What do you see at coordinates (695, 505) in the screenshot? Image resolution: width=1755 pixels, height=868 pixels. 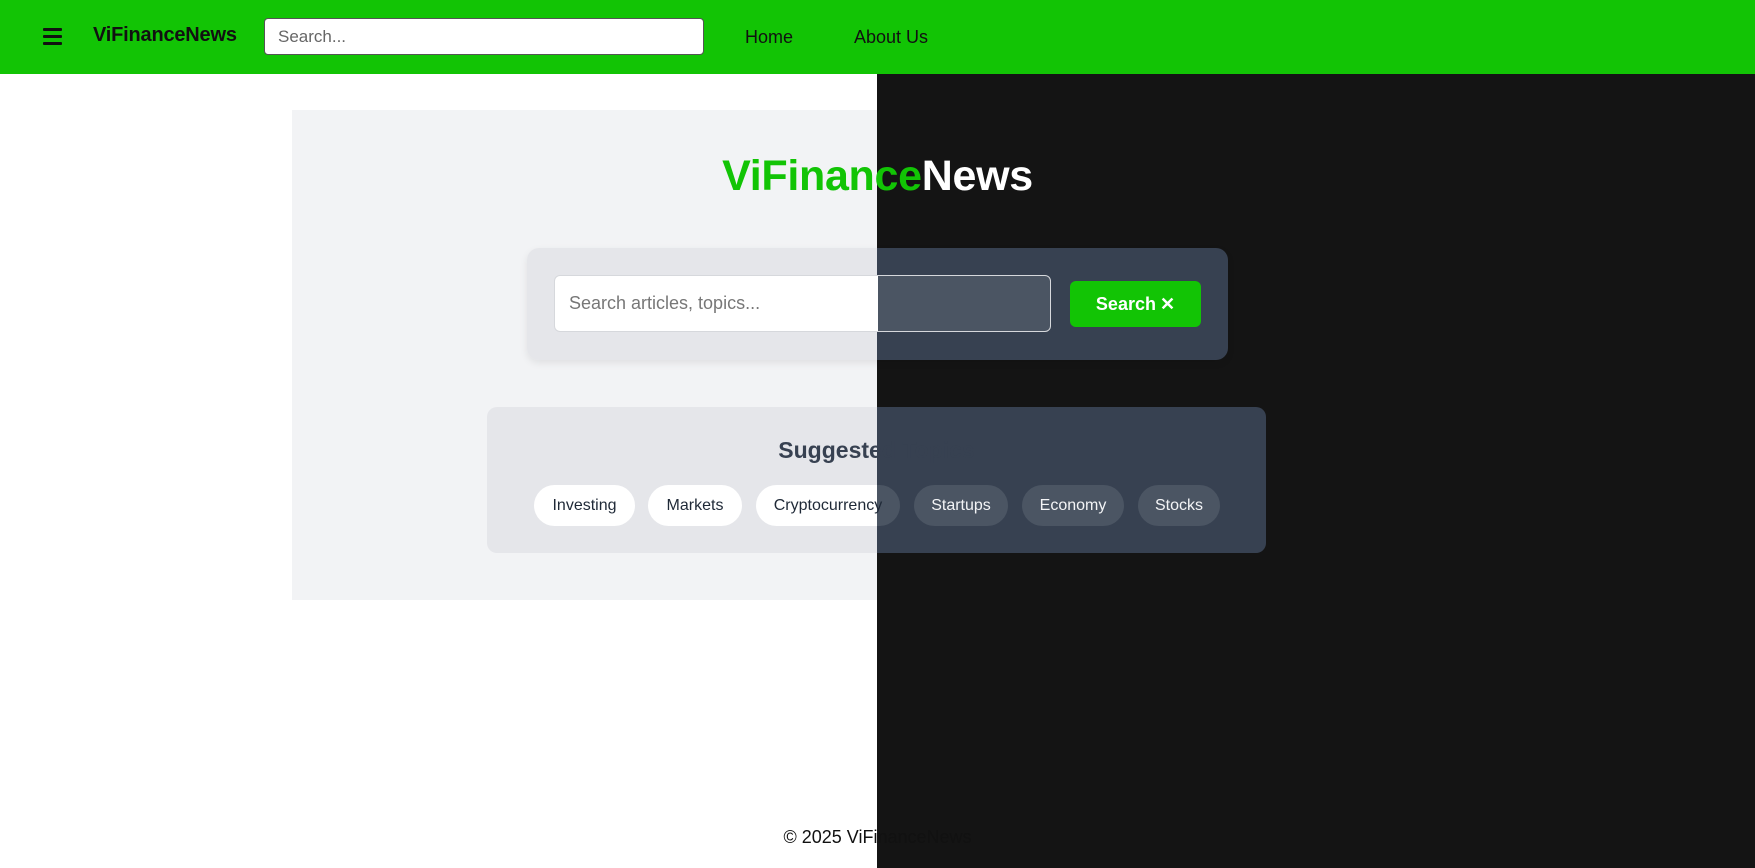 I see `topic-pill-markets: Markets` at bounding box center [695, 505].